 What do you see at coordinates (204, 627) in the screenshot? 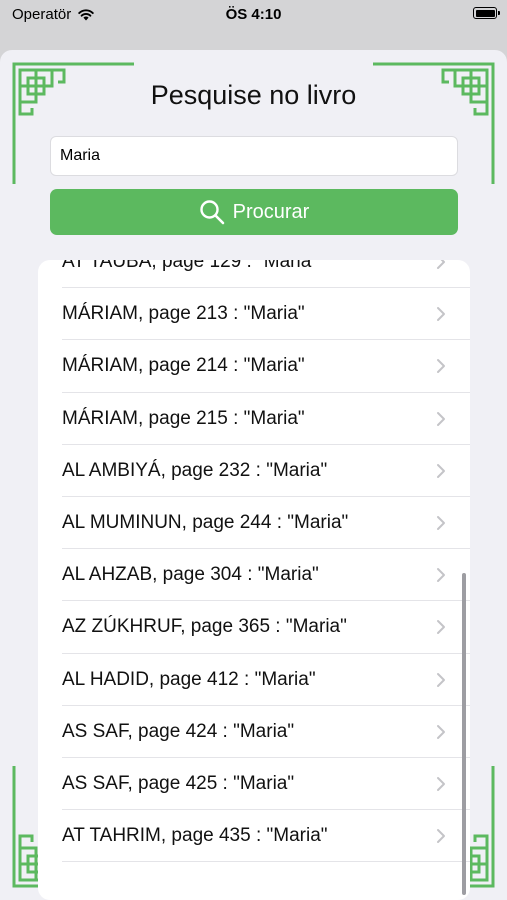
I see `list-item-label: AZ ZÚKHRUF, page 365 : "Maria"` at bounding box center [204, 627].